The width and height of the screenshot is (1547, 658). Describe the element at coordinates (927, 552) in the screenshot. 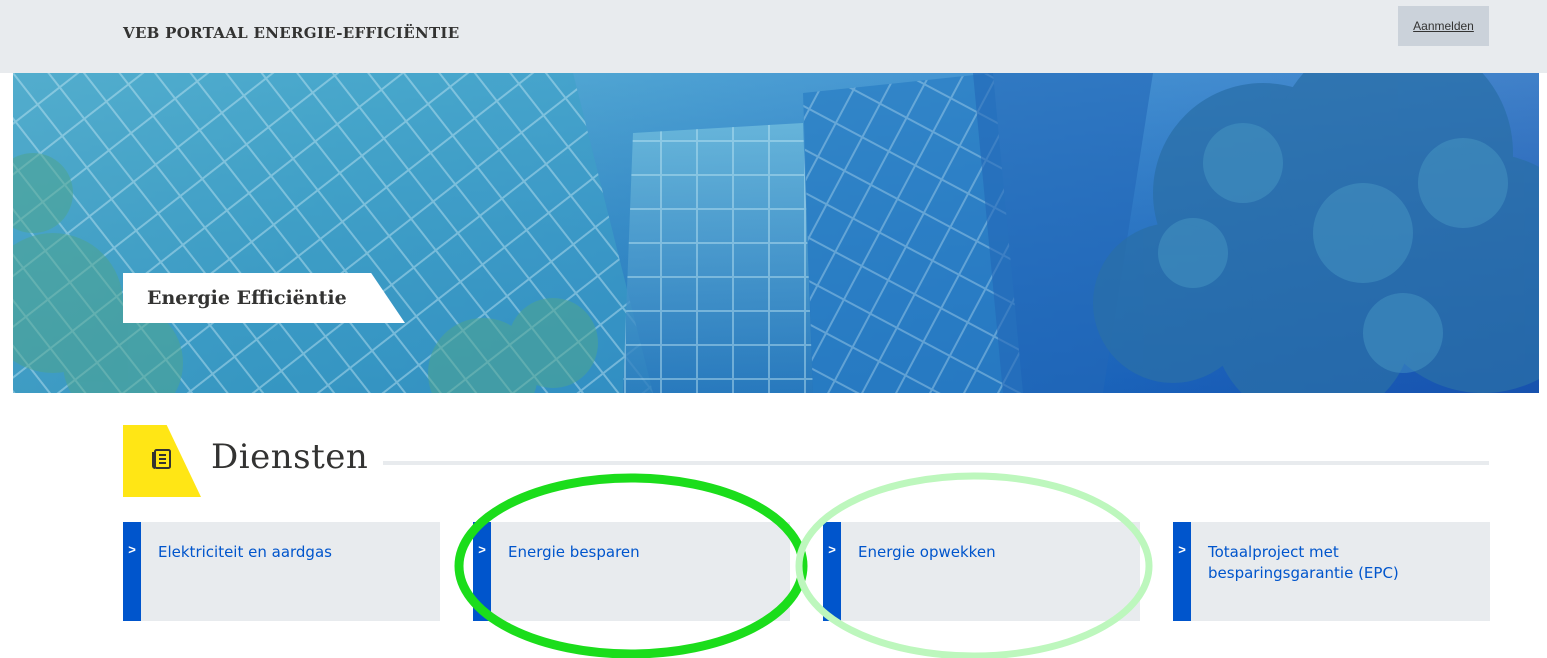

I see `card-label: Energie opwekken` at that location.